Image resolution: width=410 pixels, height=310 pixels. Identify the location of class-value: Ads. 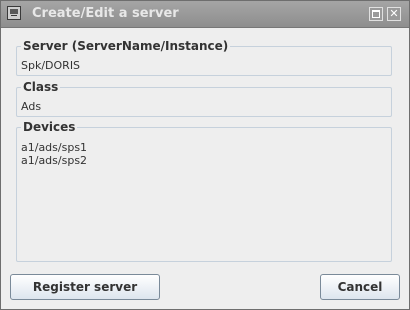
(31, 106).